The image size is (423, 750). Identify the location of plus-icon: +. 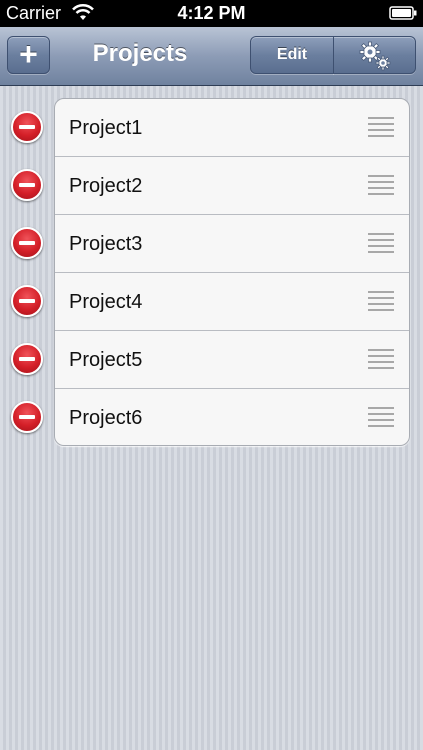
(28, 54).